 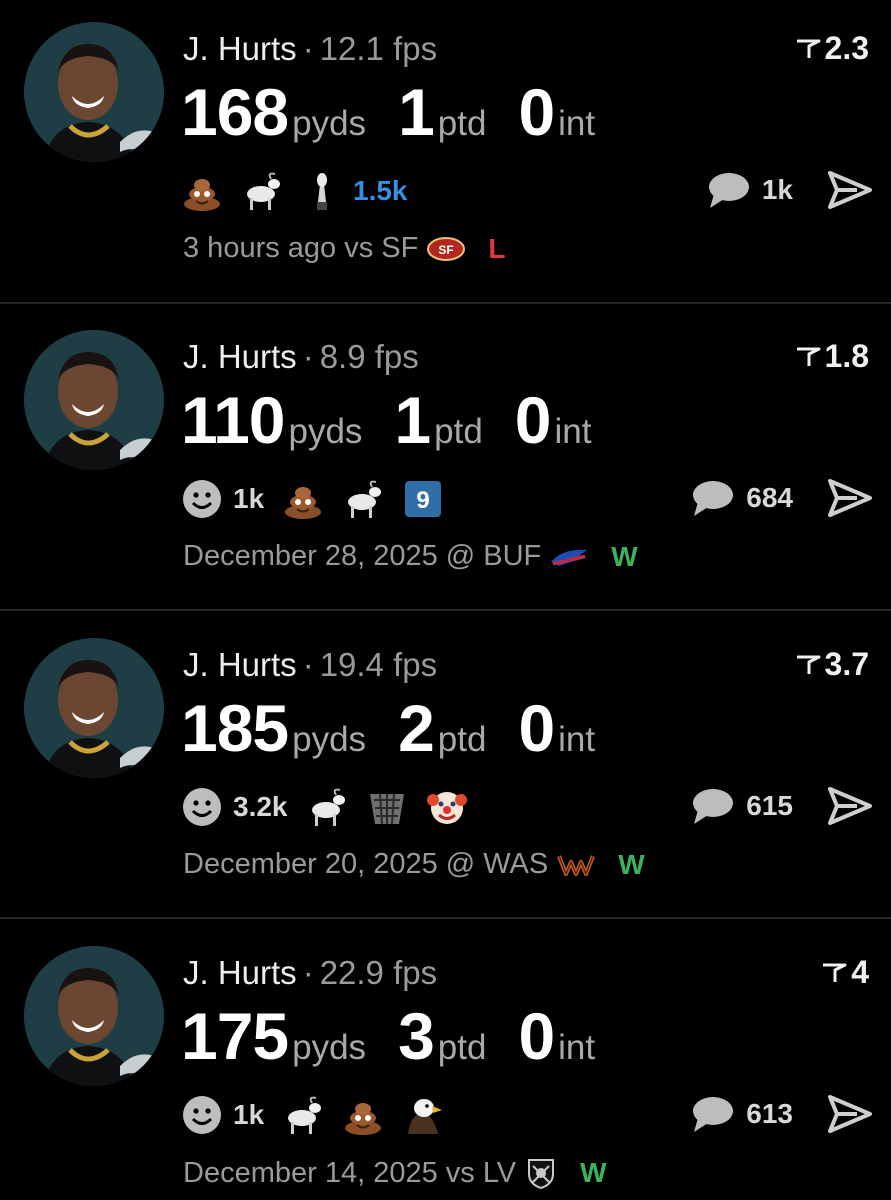 I want to click on passing-td-value: 1, so click(x=412, y=420).